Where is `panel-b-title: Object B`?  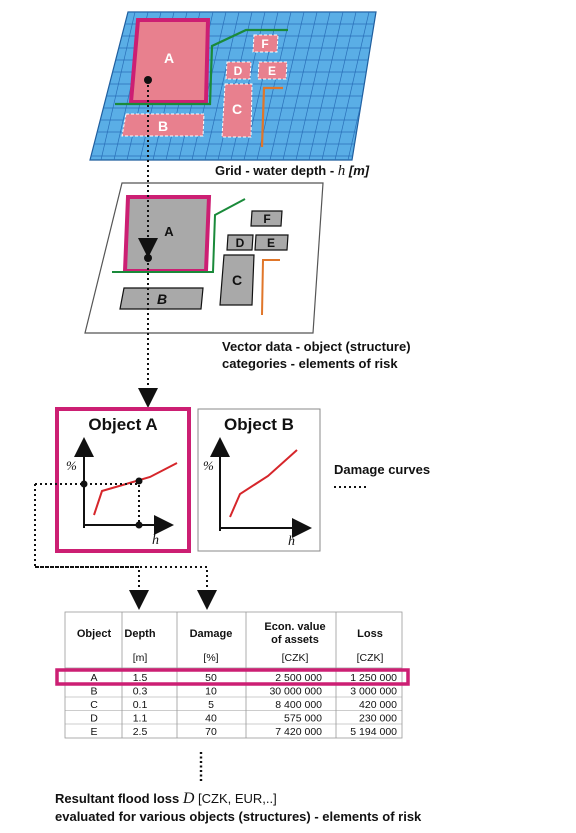
panel-b-title: Object B is located at coordinates (259, 424).